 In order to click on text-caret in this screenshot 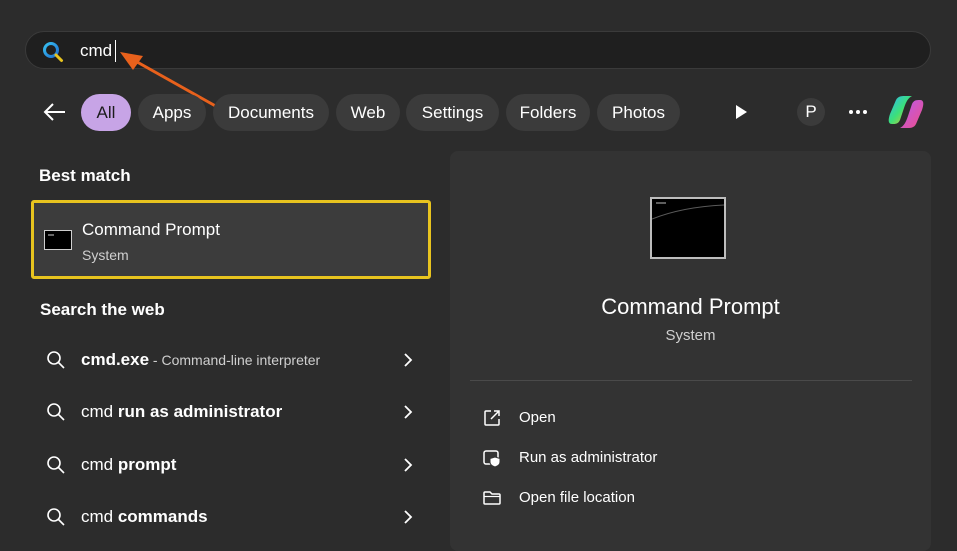, I will do `click(115, 51)`.